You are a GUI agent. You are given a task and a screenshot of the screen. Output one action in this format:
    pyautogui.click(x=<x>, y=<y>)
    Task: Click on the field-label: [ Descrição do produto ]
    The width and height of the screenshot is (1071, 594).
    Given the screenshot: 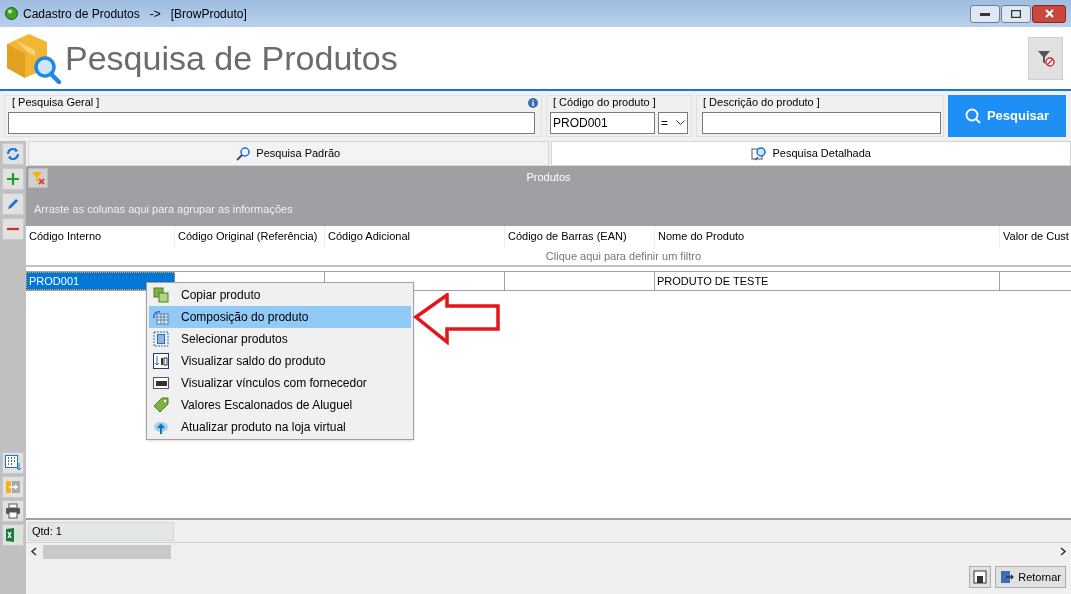 What is the action you would take?
    pyautogui.click(x=762, y=102)
    